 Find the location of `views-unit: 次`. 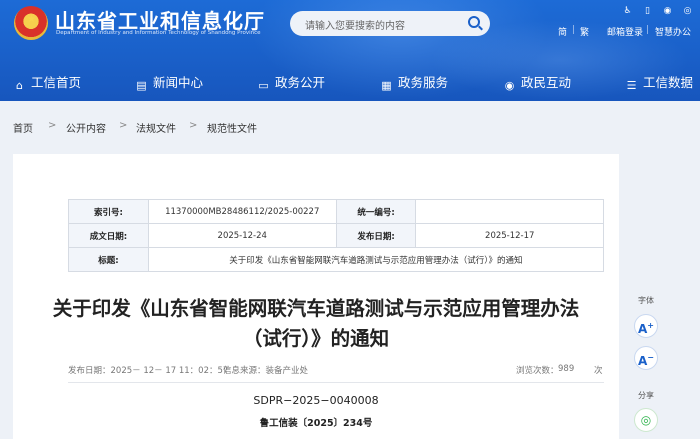

views-unit: 次 is located at coordinates (598, 371).